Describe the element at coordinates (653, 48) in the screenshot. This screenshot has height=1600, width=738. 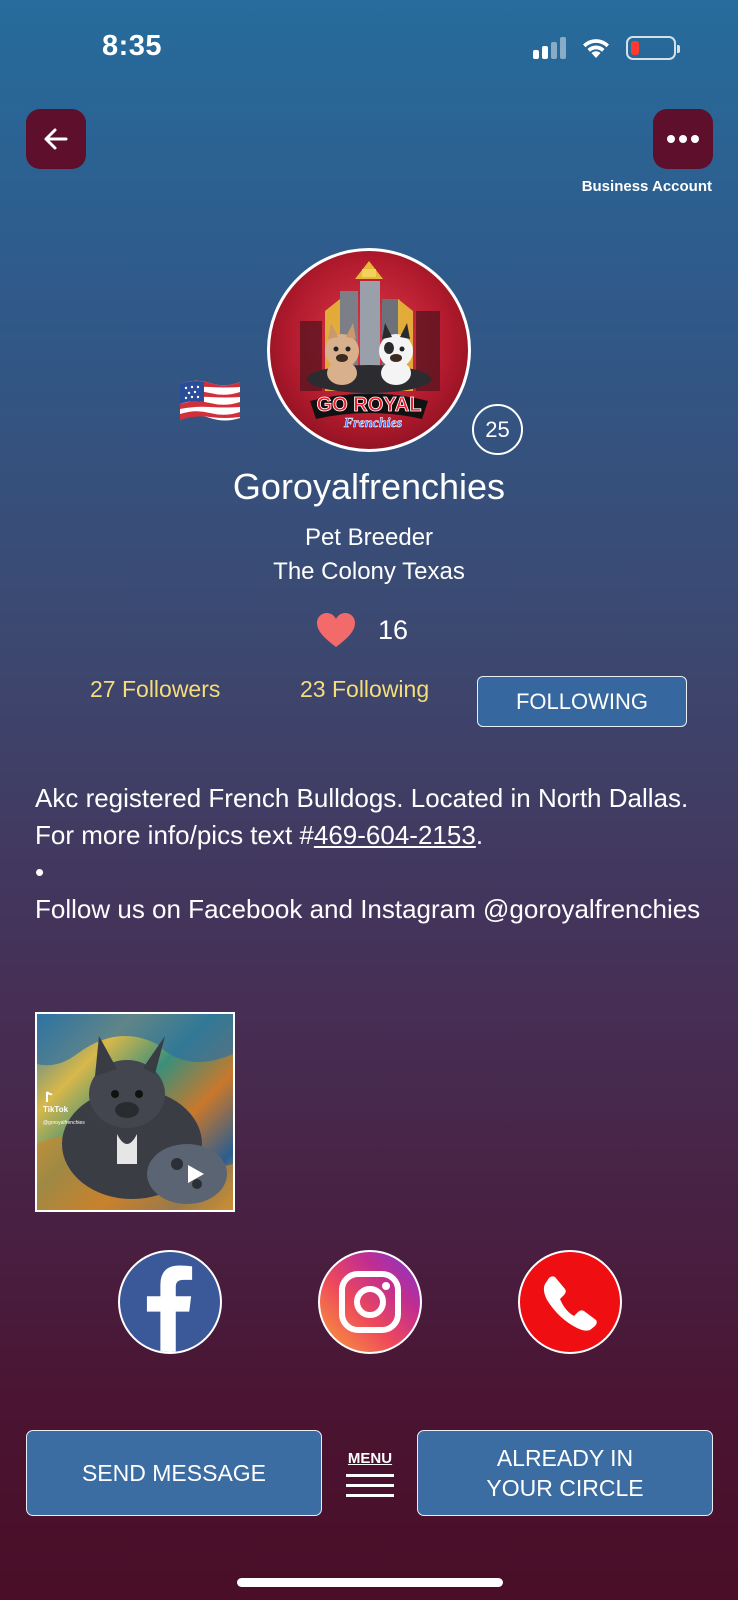
I see `battery-icon` at that location.